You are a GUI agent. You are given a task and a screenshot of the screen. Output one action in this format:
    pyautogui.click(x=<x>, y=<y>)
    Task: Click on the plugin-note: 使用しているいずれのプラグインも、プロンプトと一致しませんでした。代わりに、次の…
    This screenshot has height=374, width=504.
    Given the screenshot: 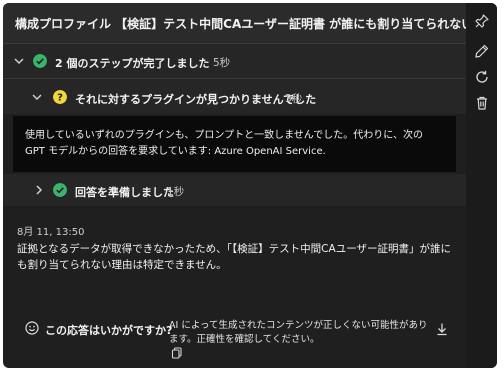 What is the action you would take?
    pyautogui.click(x=234, y=144)
    